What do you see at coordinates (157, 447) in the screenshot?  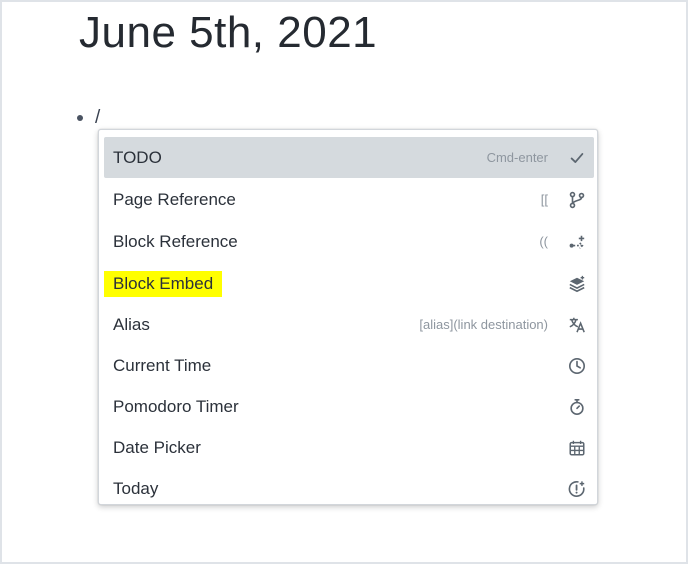 I see `menu-item-label: Date Picker` at bounding box center [157, 447].